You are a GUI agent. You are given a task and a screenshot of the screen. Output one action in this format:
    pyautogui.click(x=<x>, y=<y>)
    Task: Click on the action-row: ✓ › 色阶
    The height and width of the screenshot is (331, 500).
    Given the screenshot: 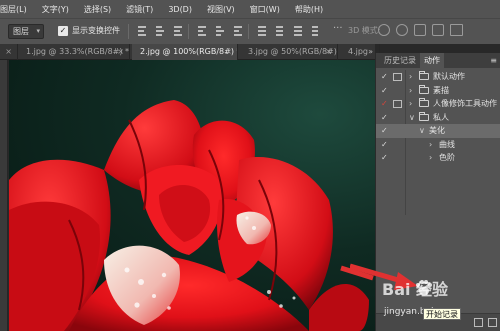 What is the action you would take?
    pyautogui.click(x=438, y=158)
    